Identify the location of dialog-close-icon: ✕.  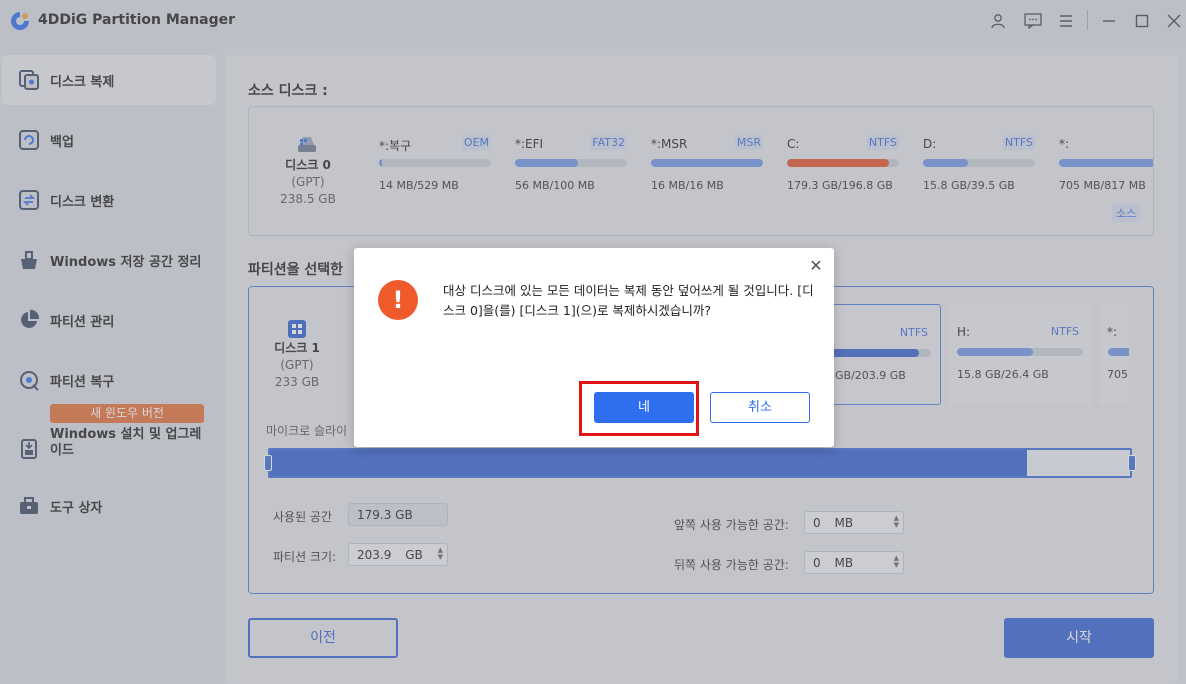
(816, 266).